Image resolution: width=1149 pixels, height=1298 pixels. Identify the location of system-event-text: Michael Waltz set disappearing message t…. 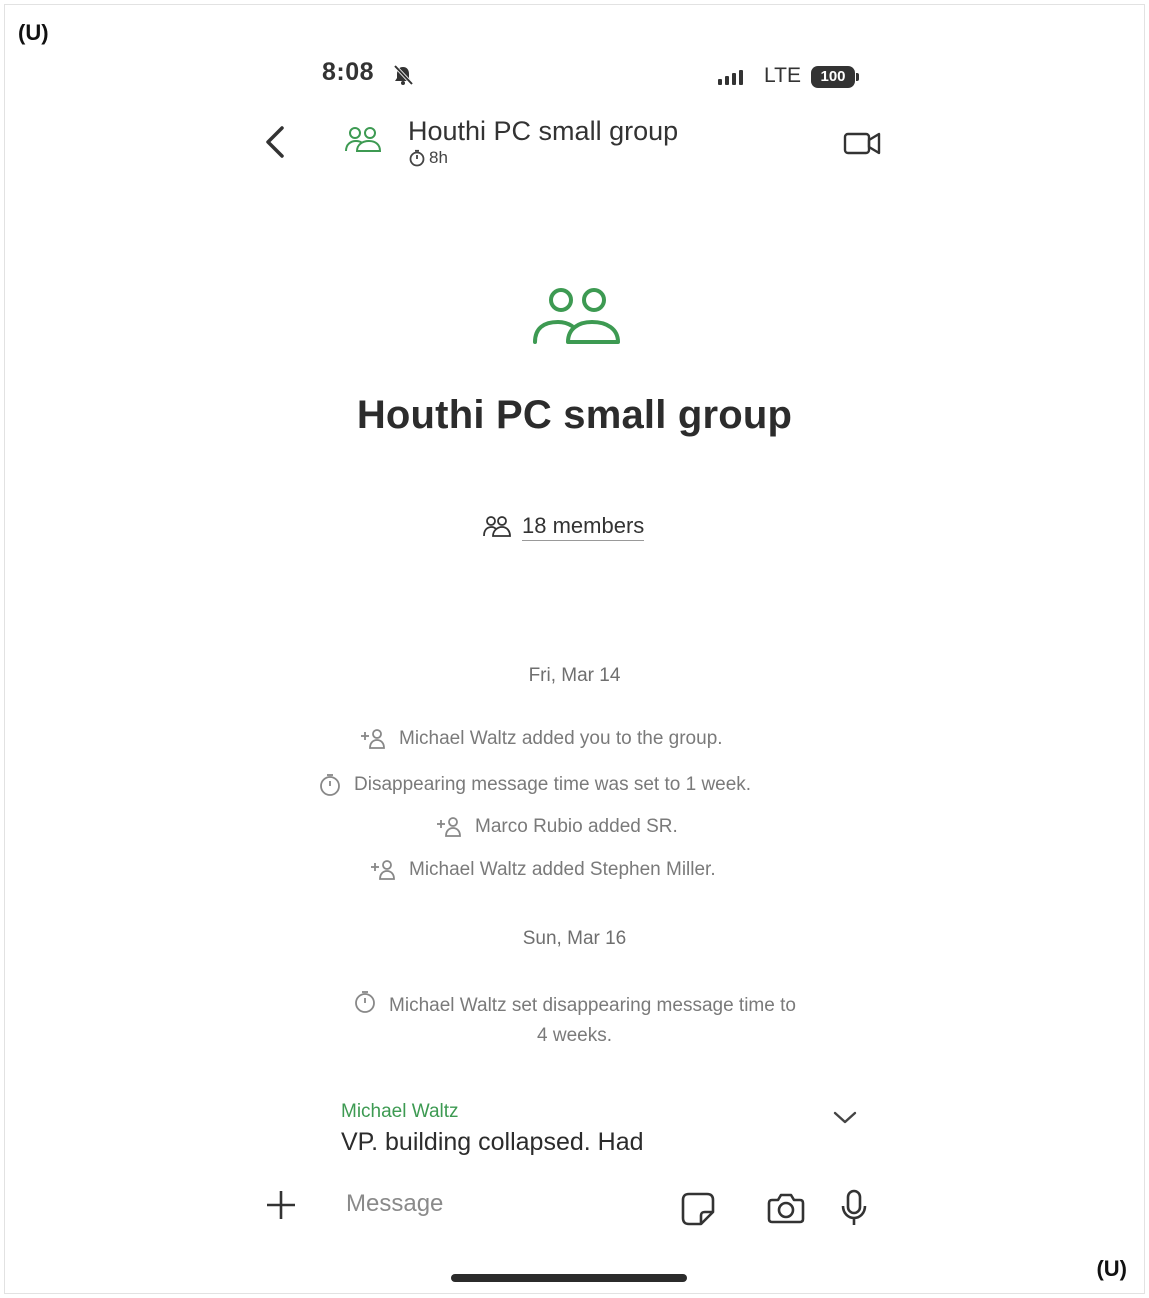
(592, 1005).